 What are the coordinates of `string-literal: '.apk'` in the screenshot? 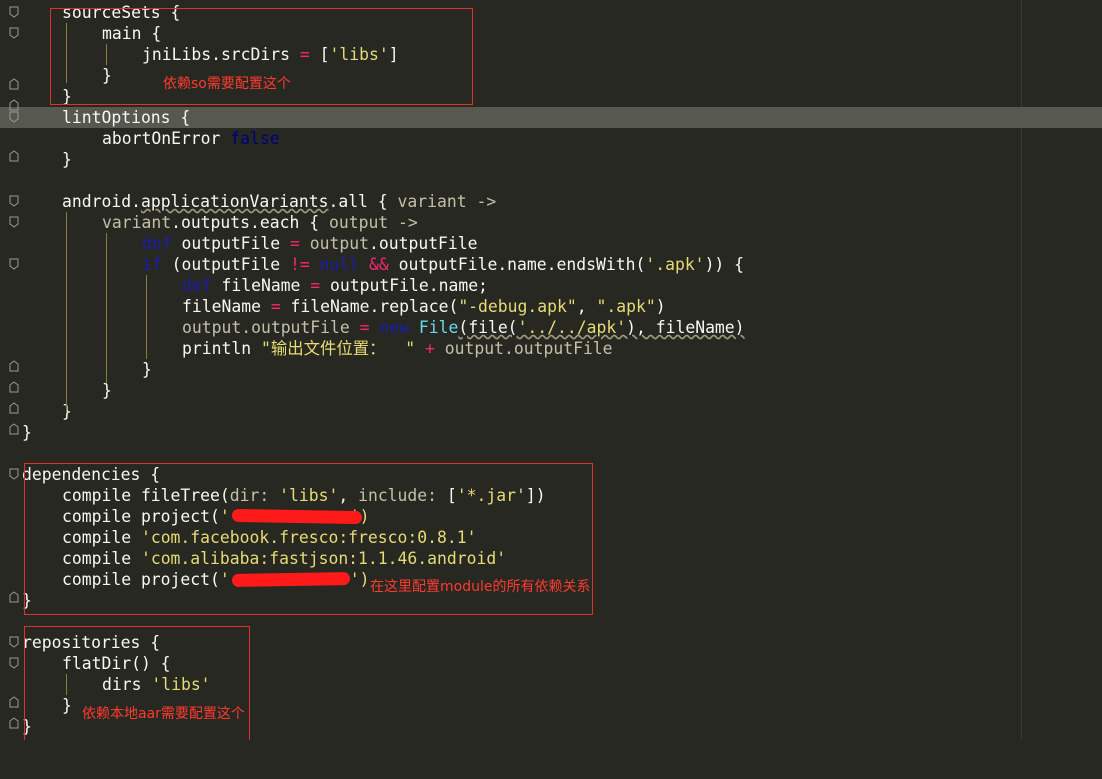 It's located at (675, 264).